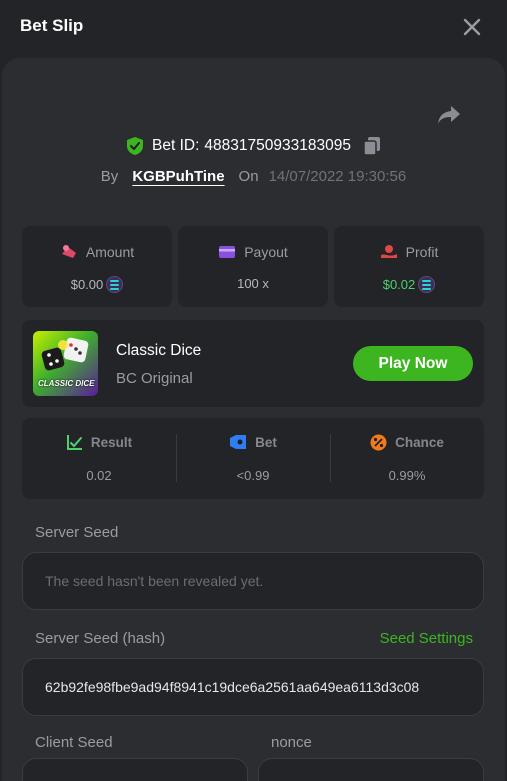 The height and width of the screenshot is (781, 507). I want to click on amount-label: Amount, so click(110, 252).